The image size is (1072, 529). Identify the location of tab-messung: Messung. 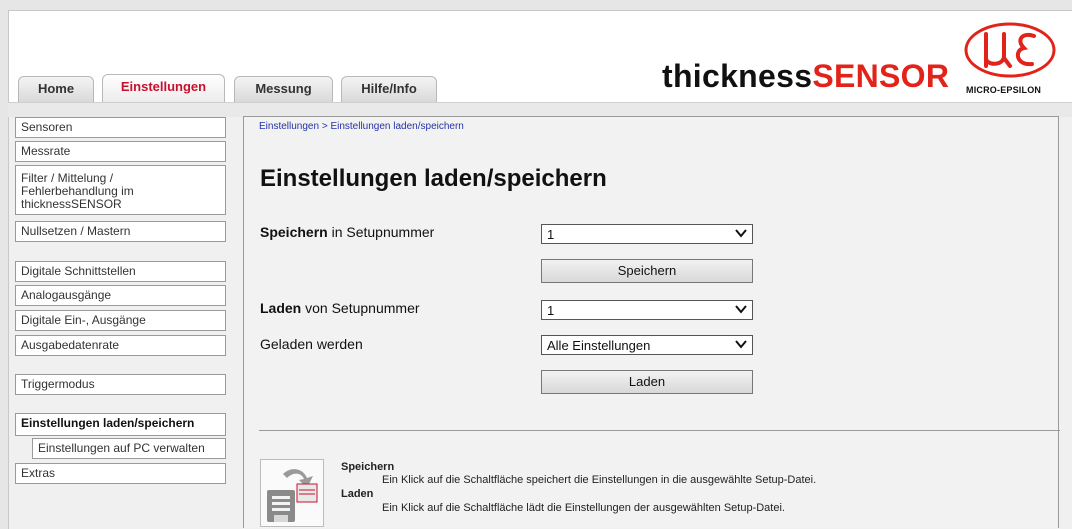
(283, 89).